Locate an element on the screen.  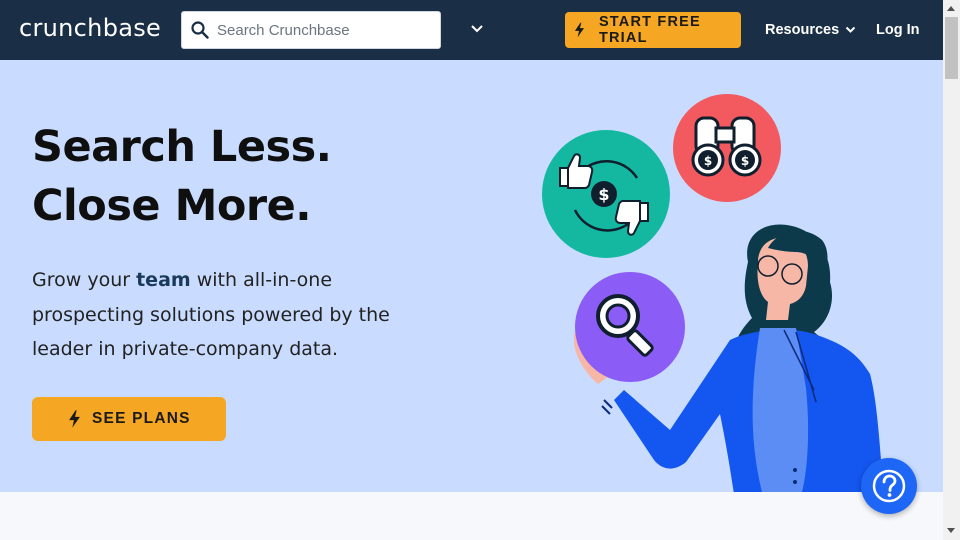
binoculars-badge: $ $ is located at coordinates (727, 148).